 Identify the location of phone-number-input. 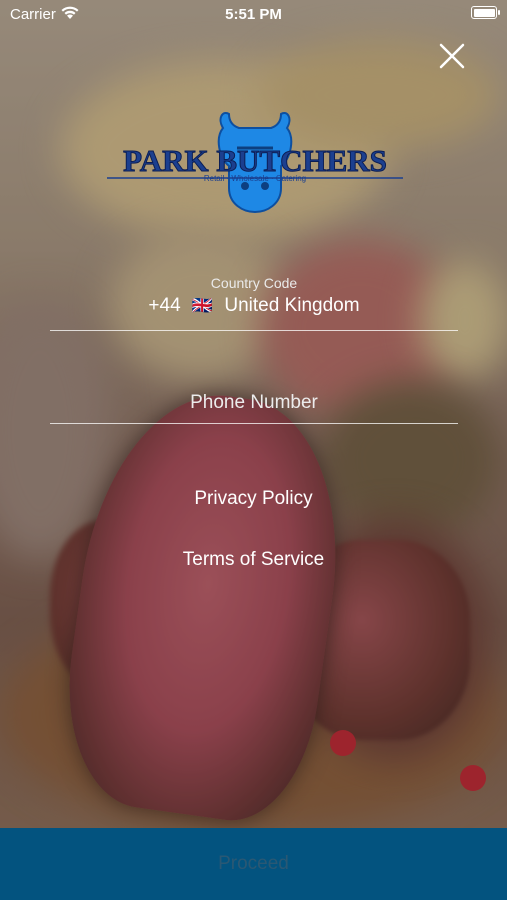
(254, 403).